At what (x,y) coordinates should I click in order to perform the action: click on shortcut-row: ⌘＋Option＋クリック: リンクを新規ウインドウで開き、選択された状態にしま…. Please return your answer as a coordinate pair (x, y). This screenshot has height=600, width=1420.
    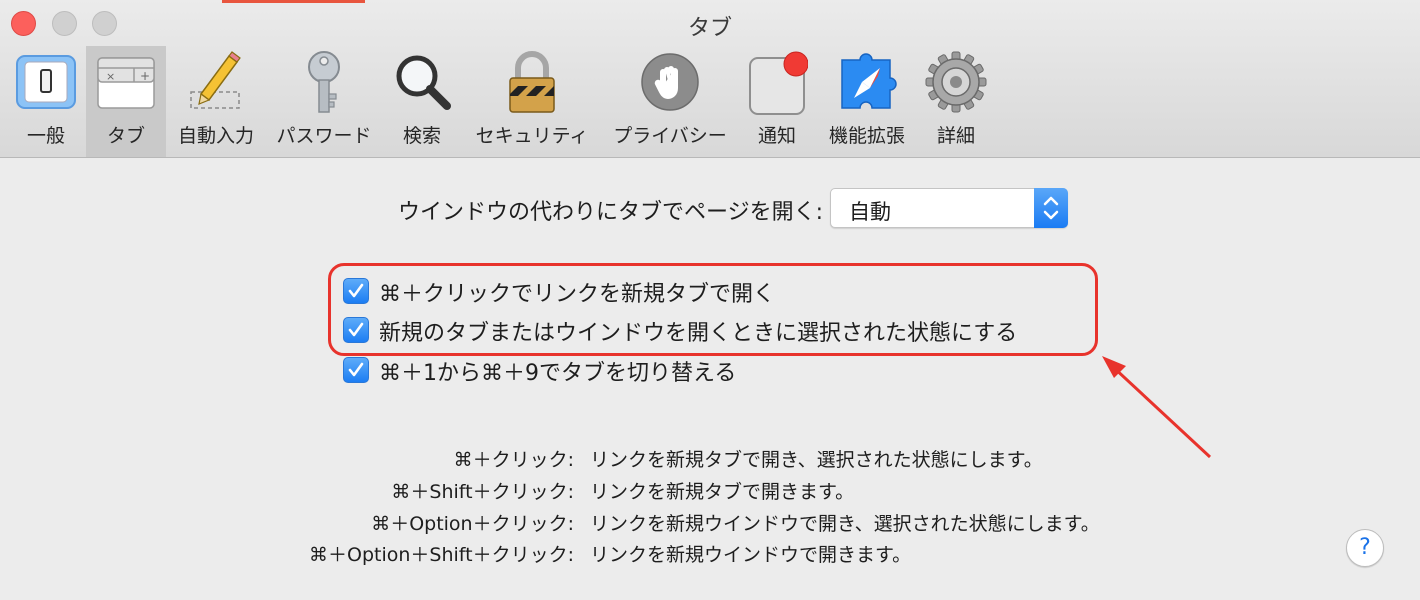
    Looking at the image, I should click on (710, 523).